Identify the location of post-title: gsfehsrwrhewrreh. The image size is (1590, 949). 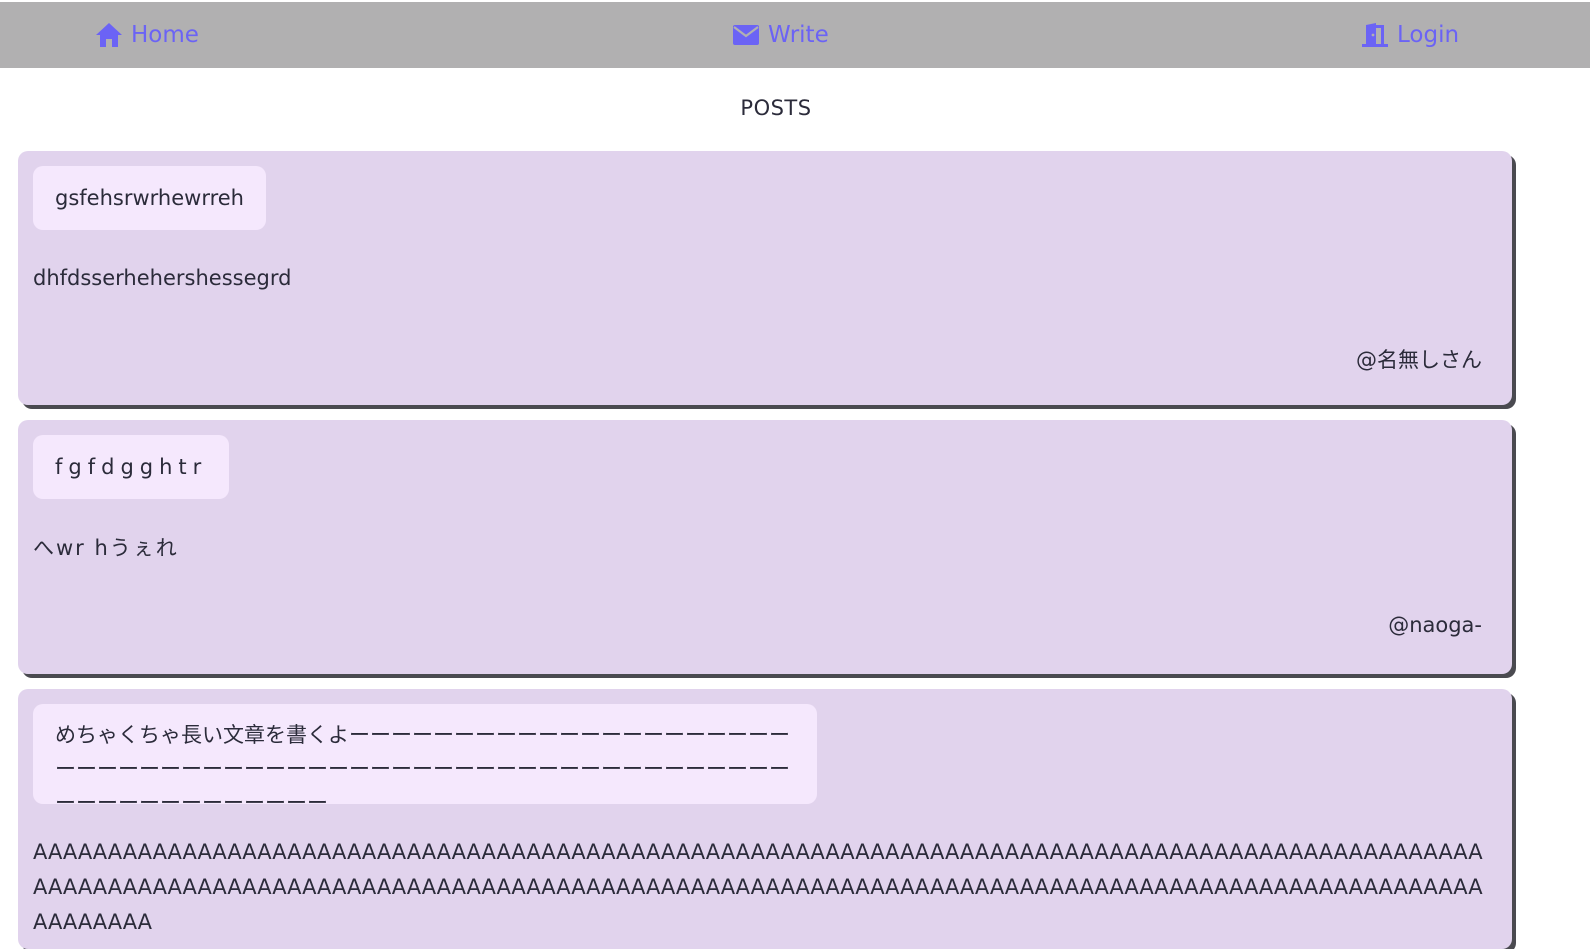
(149, 198).